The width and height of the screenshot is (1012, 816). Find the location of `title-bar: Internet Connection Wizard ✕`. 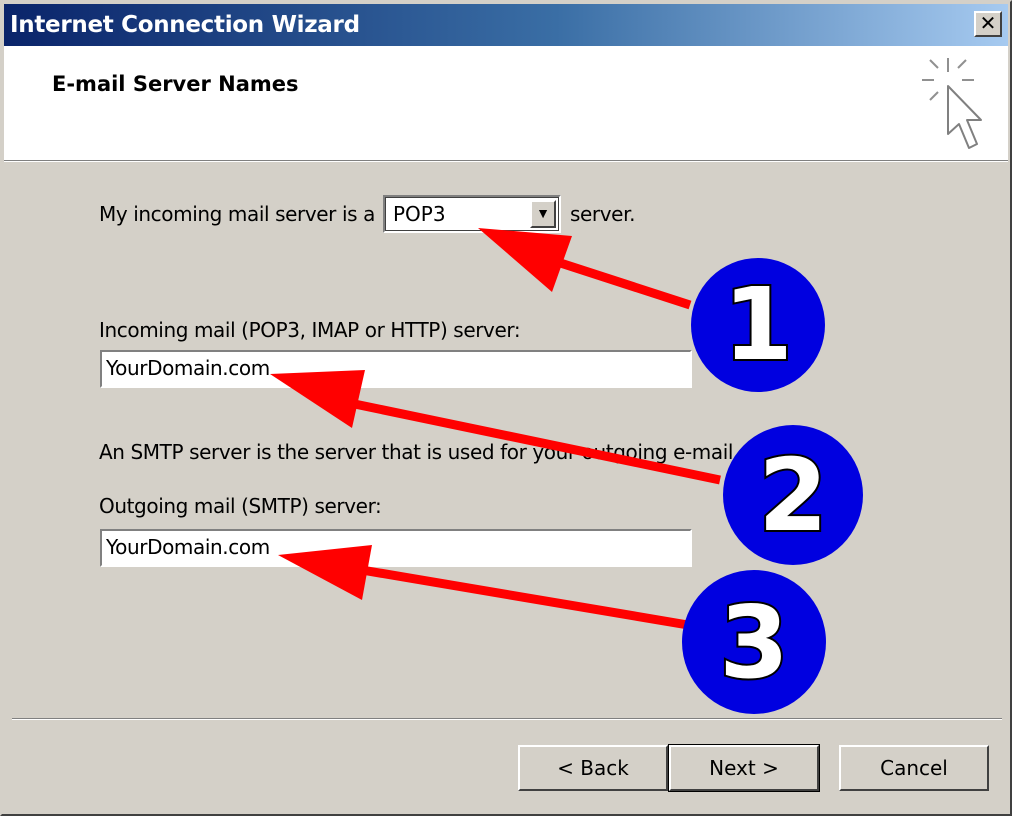

title-bar: Internet Connection Wizard ✕ is located at coordinates (506, 25).